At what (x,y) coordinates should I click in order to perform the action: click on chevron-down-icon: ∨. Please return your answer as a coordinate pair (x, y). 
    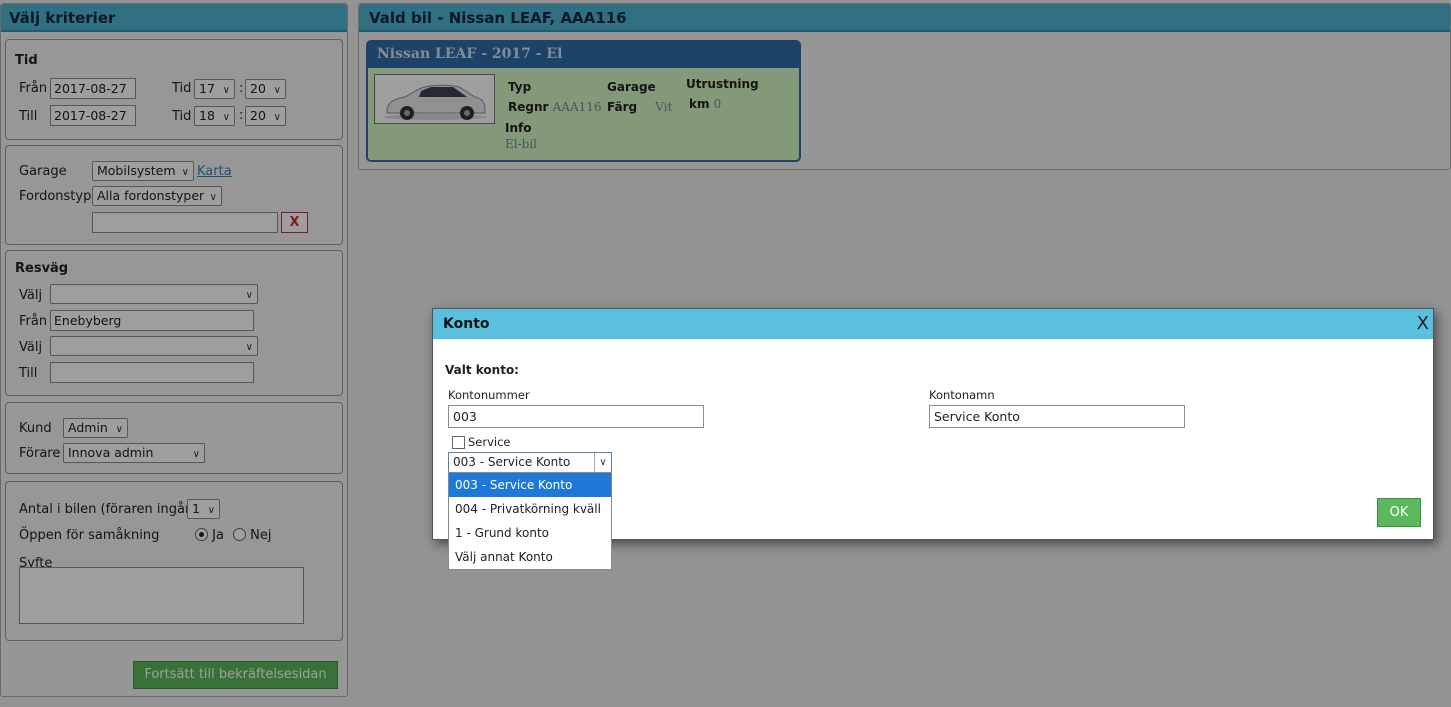
    Looking at the image, I should click on (602, 462).